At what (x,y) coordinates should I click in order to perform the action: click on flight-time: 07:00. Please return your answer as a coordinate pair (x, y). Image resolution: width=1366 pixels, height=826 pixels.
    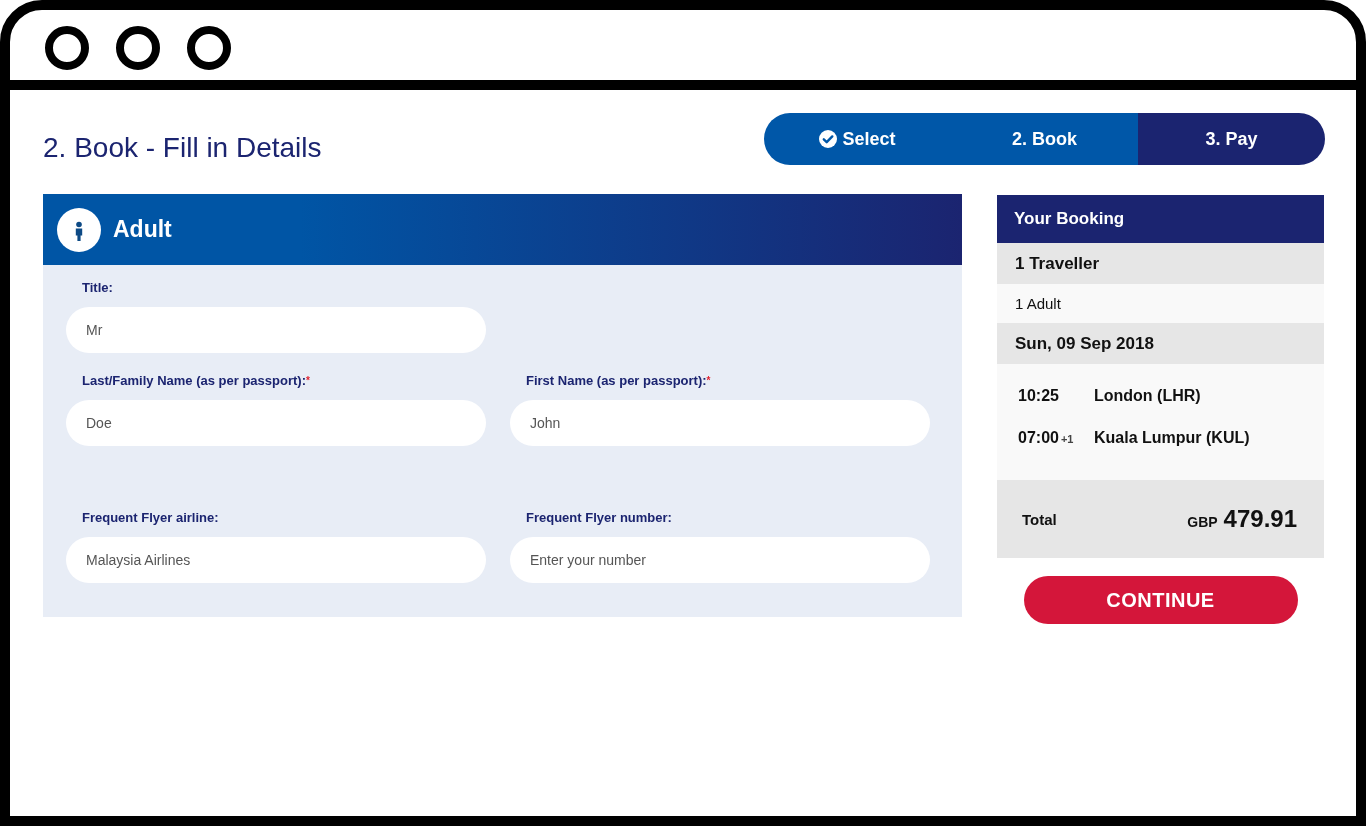
    Looking at the image, I should click on (1038, 437).